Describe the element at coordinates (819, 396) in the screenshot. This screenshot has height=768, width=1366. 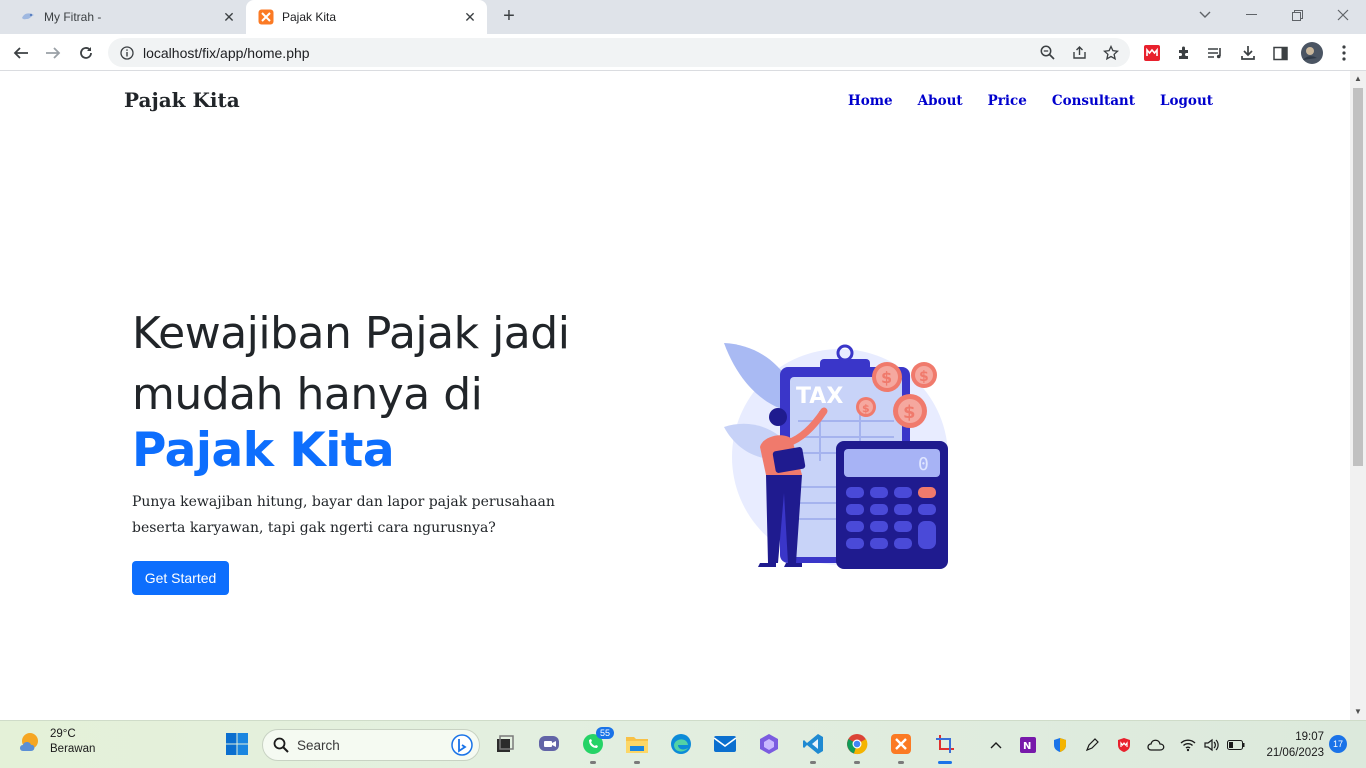
I see `tax-label: TAX` at that location.